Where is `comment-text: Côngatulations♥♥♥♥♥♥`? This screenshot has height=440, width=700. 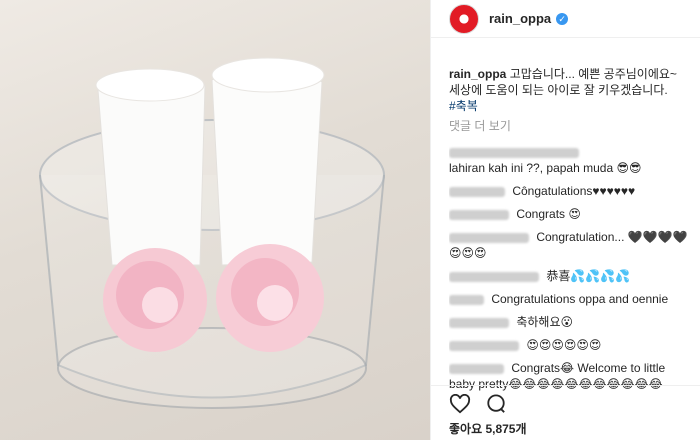 comment-text: Côngatulations♥♥♥♥♥♥ is located at coordinates (574, 191).